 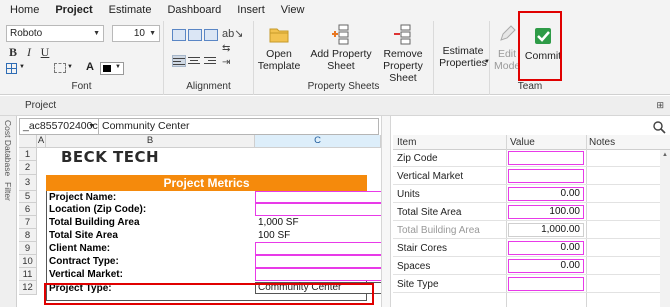 What do you see at coordinates (414, 266) in the screenshot?
I see `property-name: Spaces` at bounding box center [414, 266].